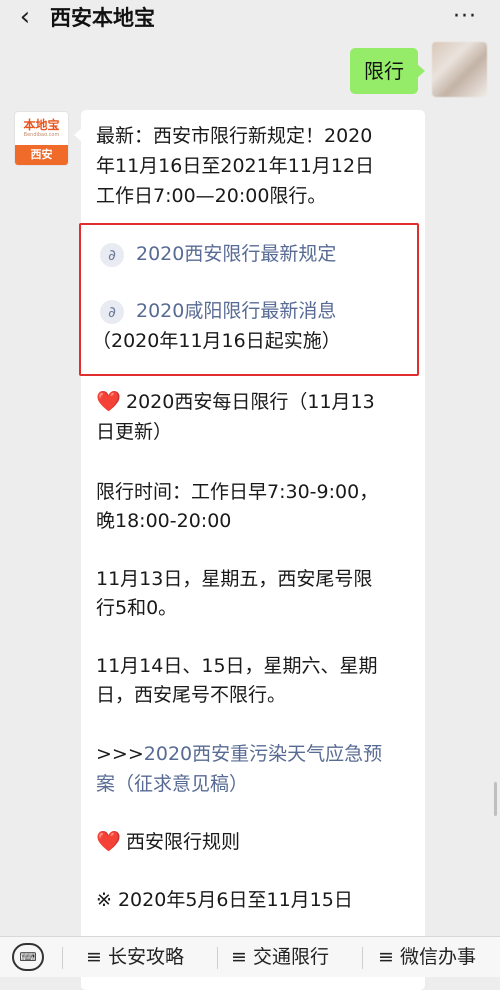 This screenshot has width=500, height=990. I want to click on logo-sub-text: Bendibao.com, so click(41, 135).